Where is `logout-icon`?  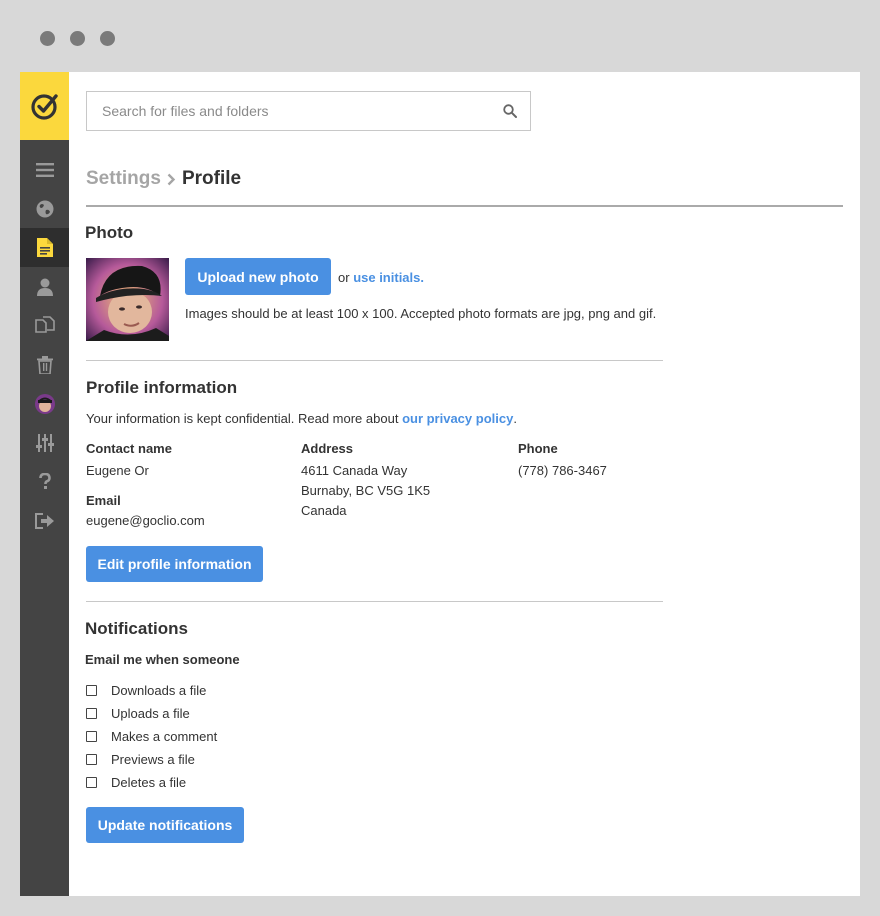
logout-icon is located at coordinates (44, 520).